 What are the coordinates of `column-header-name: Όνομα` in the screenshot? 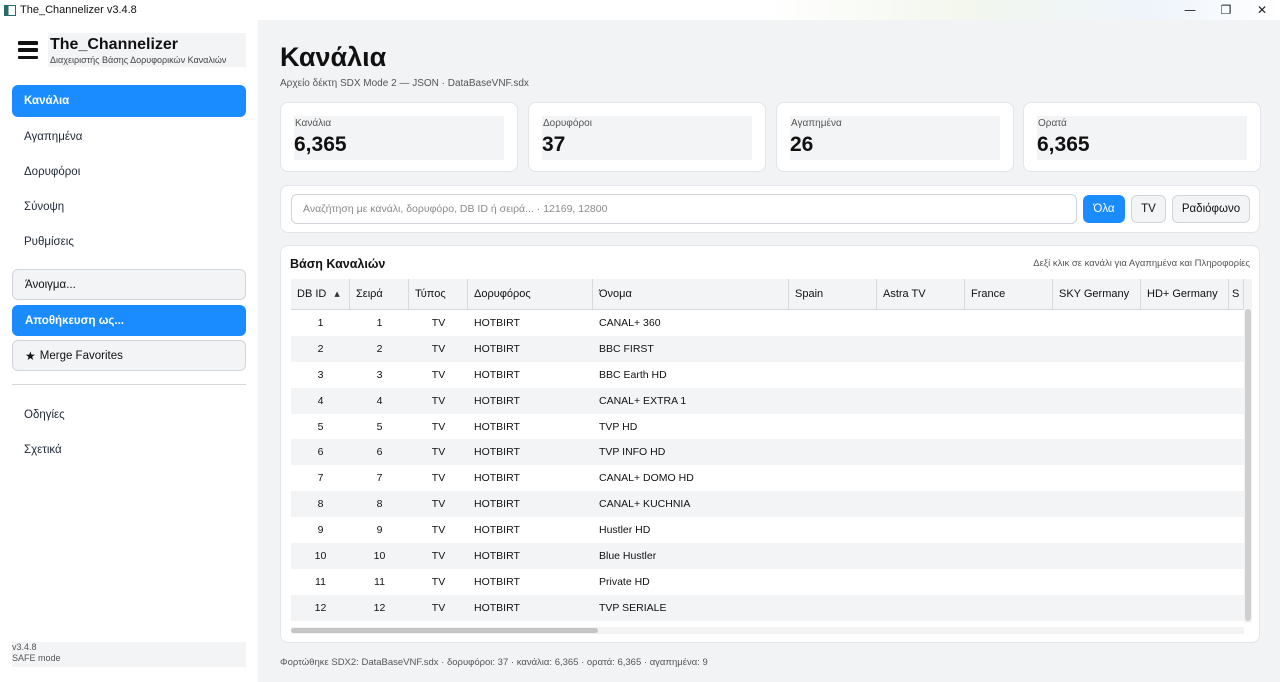 It's located at (691, 294).